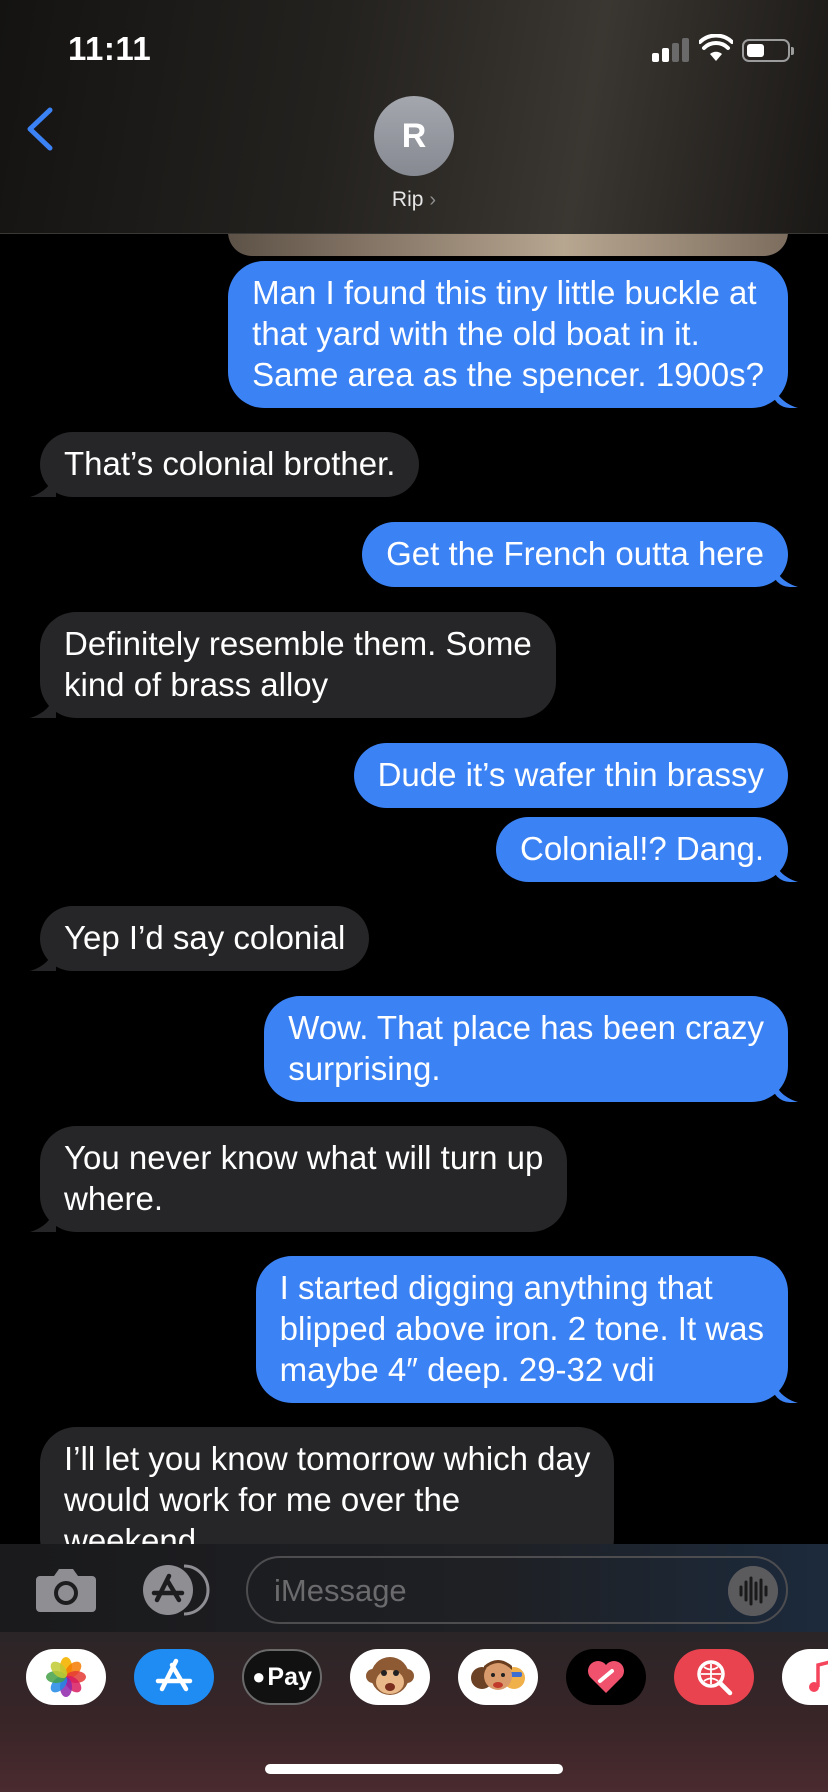  Describe the element at coordinates (714, 1677) in the screenshot. I see `search-images-icon` at that location.